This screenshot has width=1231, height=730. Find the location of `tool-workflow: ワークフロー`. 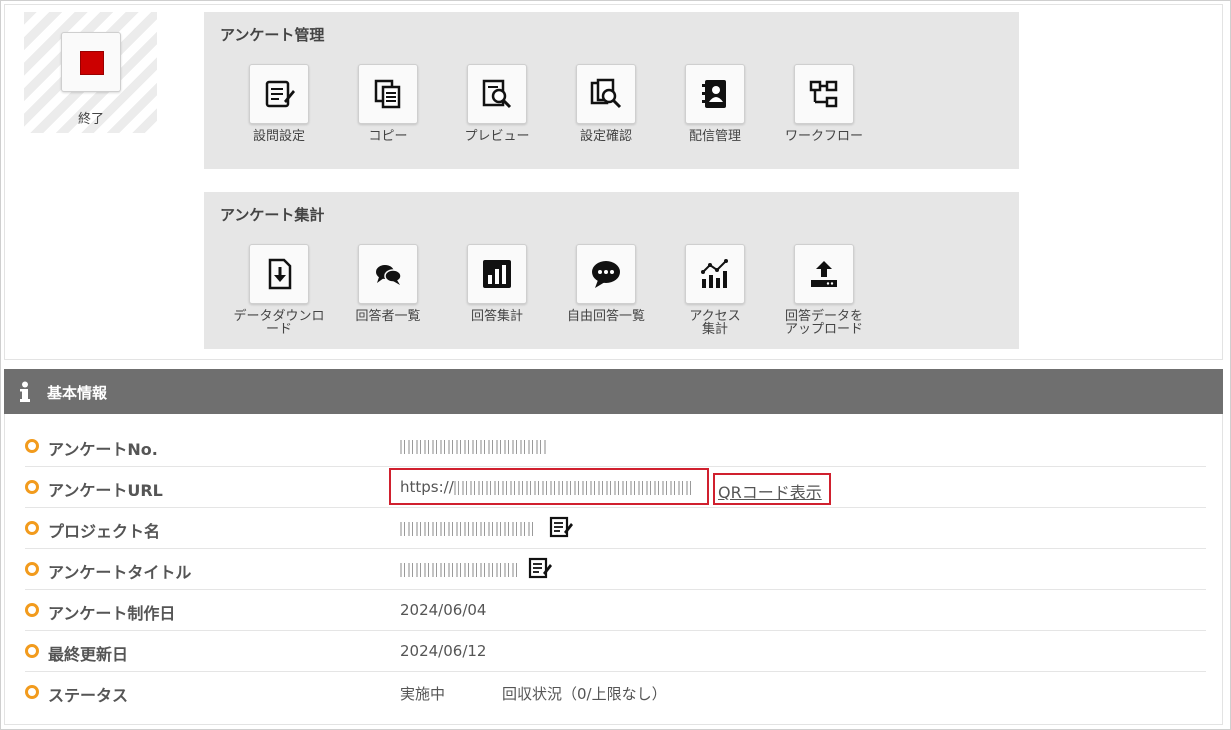

tool-workflow: ワークフロー is located at coordinates (824, 103).